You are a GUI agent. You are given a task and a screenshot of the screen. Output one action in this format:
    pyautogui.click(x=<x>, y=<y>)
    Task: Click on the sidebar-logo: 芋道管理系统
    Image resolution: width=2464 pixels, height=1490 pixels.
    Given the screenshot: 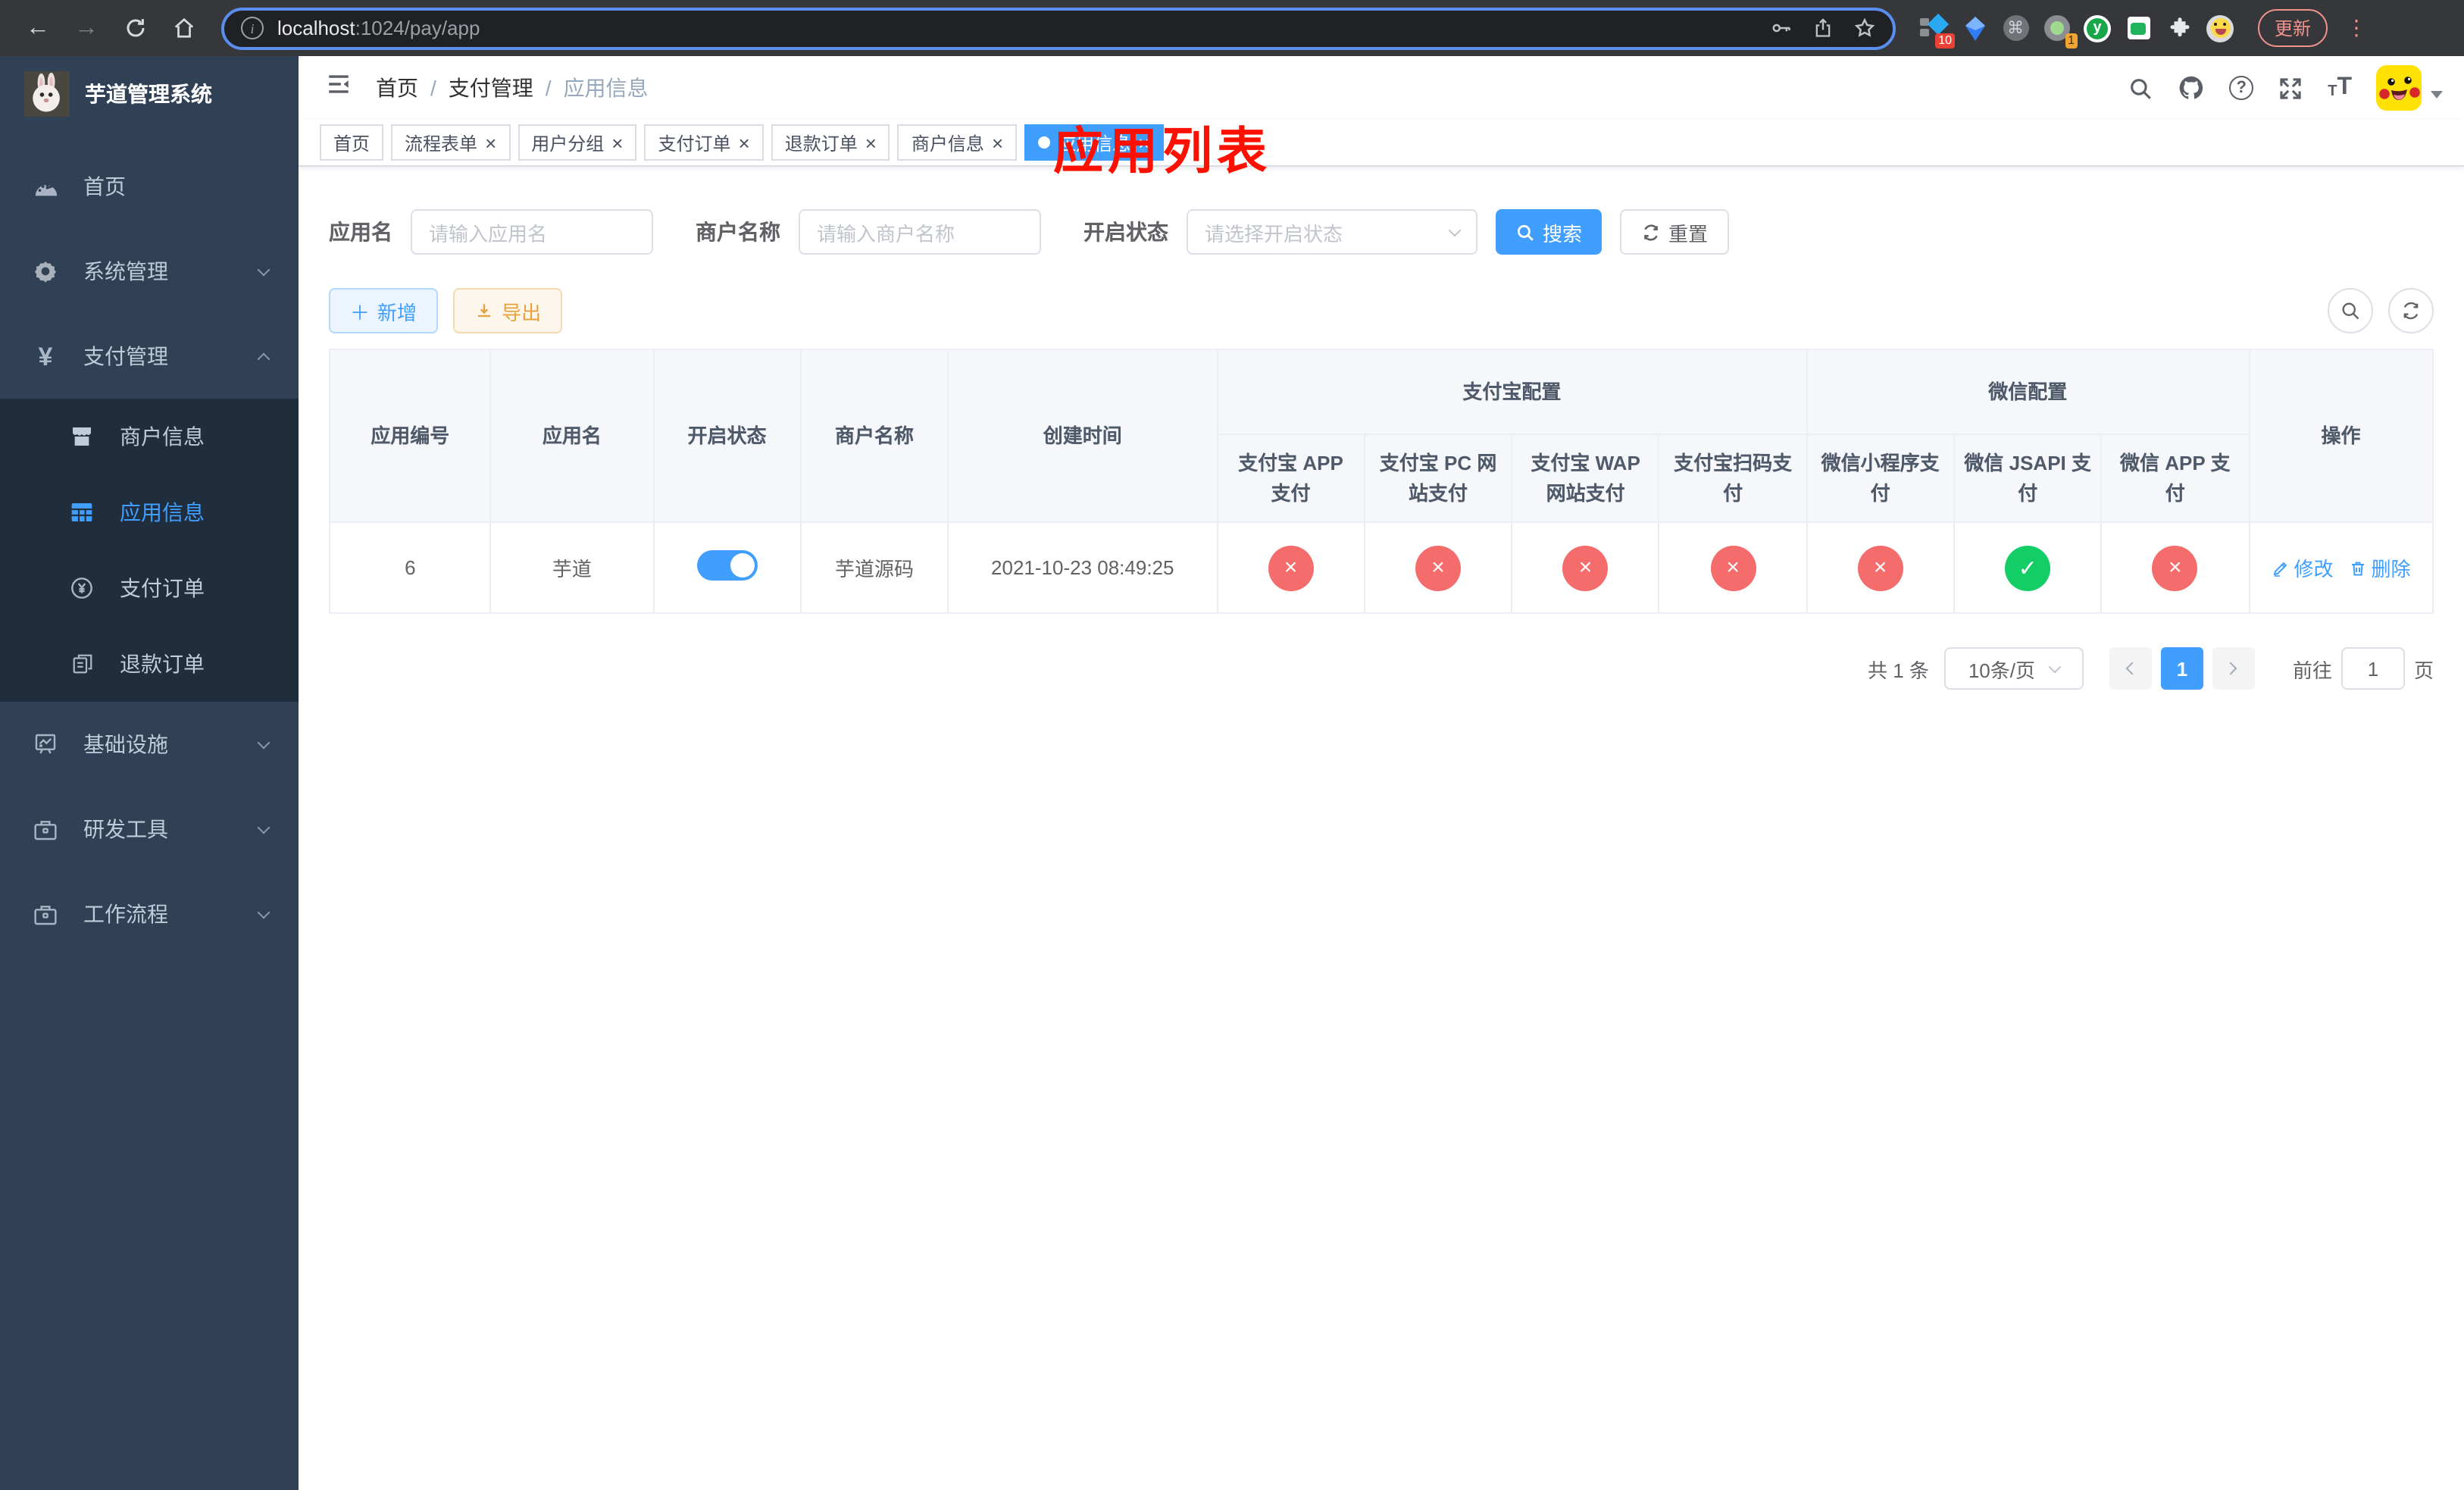 What is the action you would take?
    pyautogui.click(x=149, y=94)
    